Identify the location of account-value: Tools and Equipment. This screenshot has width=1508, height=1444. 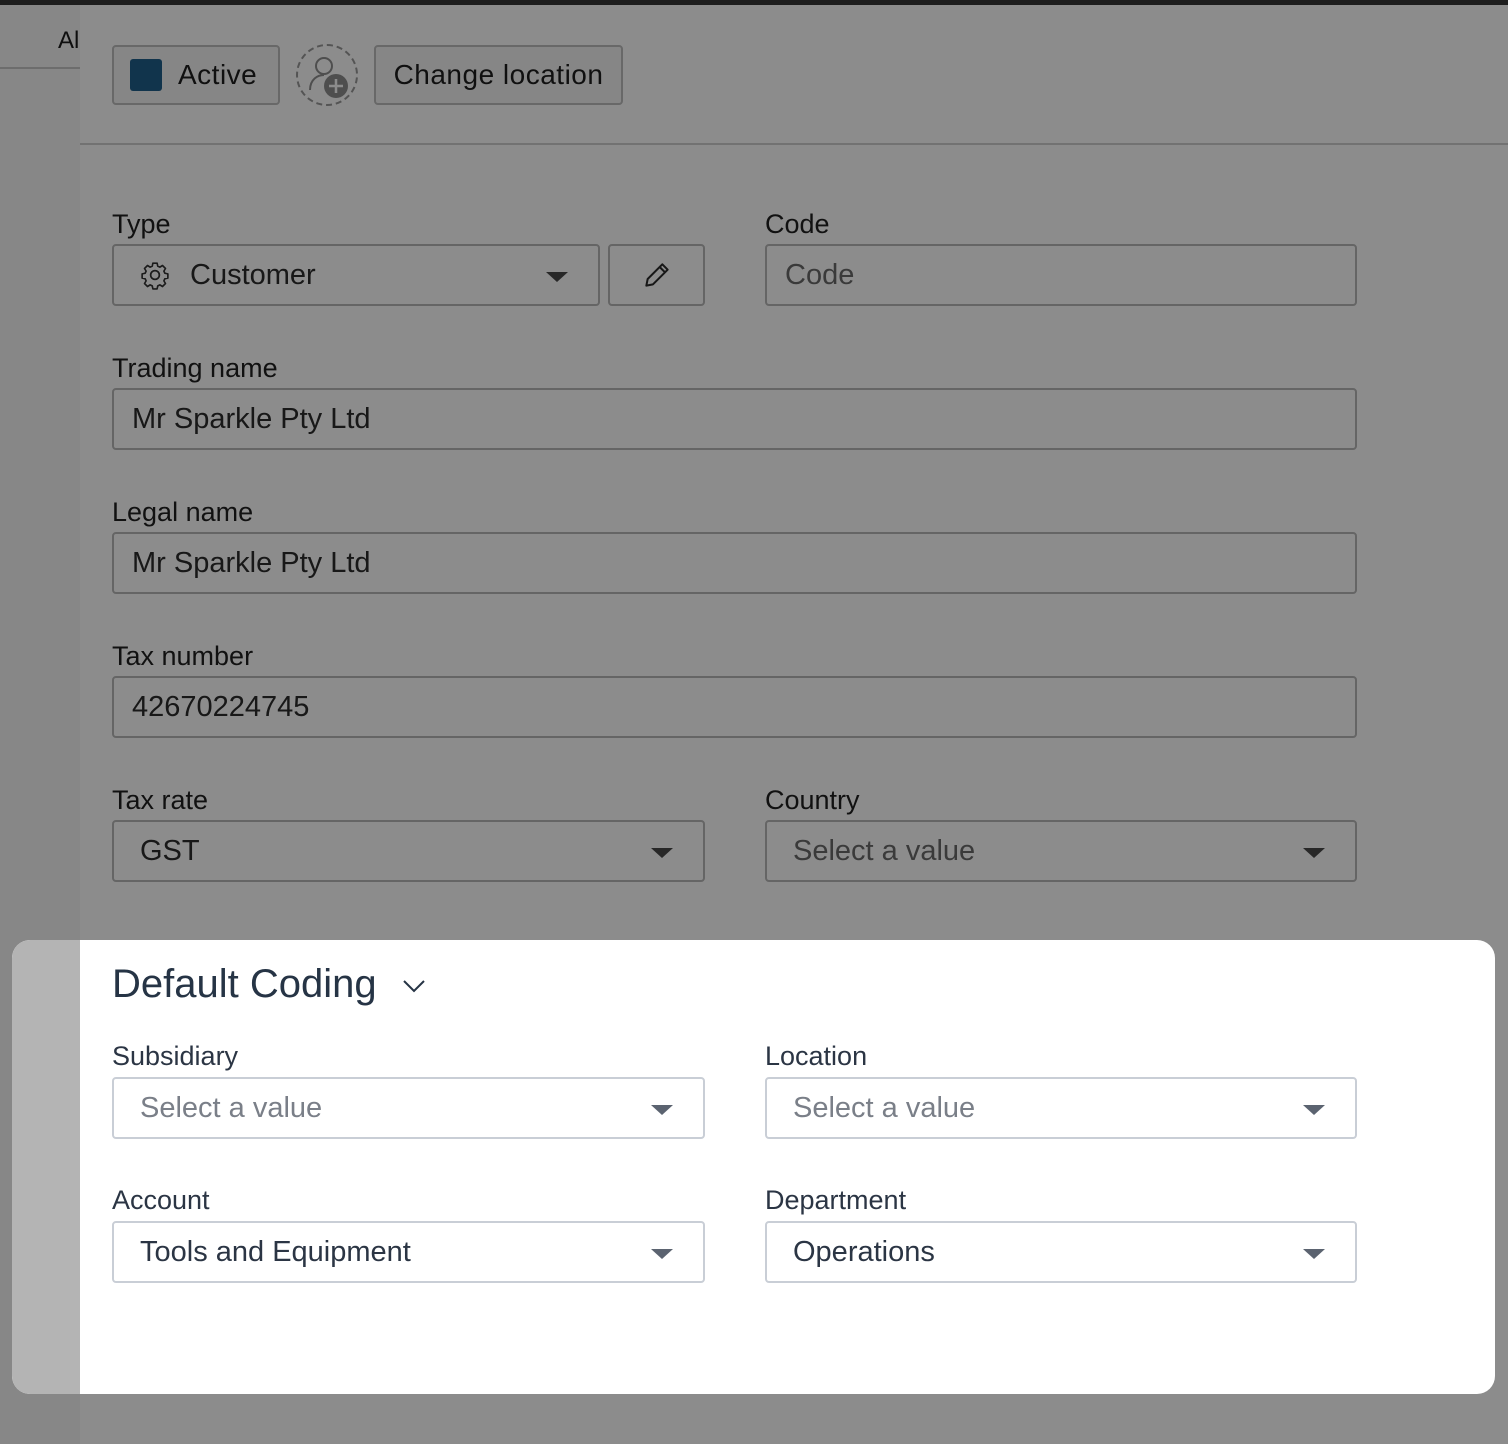
(275, 1251).